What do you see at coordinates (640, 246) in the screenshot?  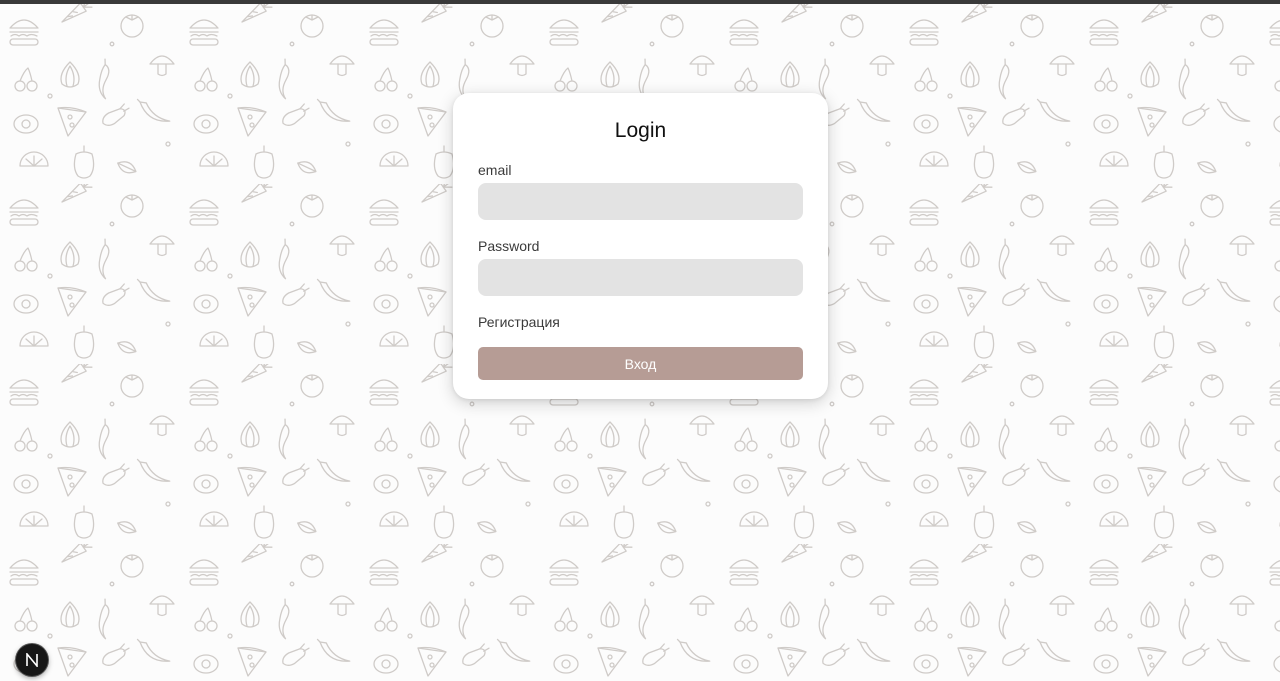 I see `login-card: Login email Password Регистрация Вход` at bounding box center [640, 246].